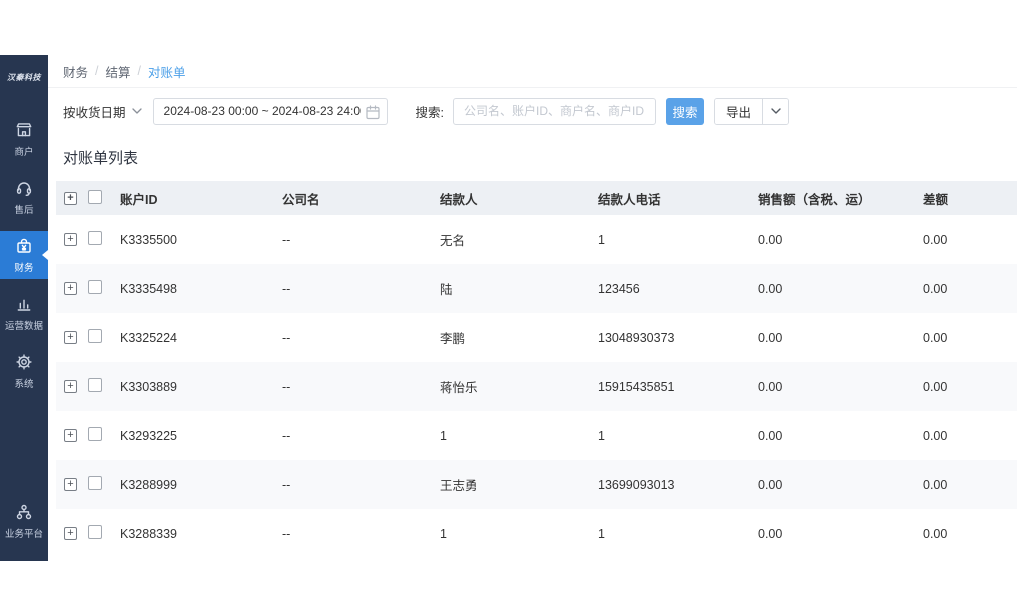  Describe the element at coordinates (459, 199) in the screenshot. I see `column-header-payee: 结款人` at that location.